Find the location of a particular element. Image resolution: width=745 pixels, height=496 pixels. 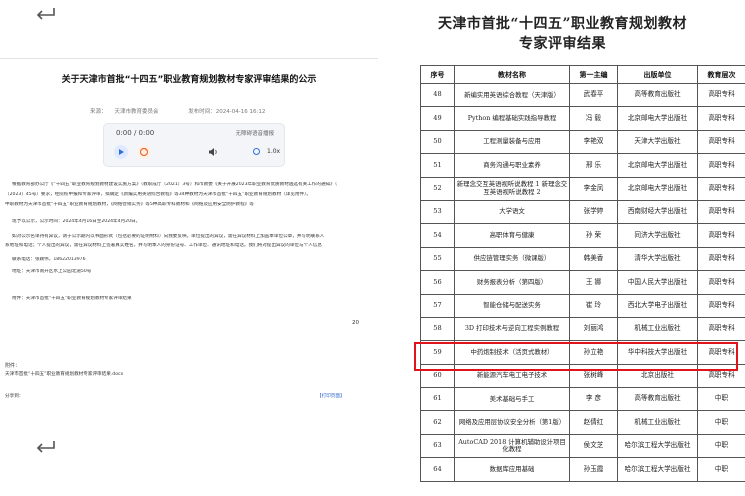

cell-publisher: 西北大学电子出版社 is located at coordinates (657, 305).